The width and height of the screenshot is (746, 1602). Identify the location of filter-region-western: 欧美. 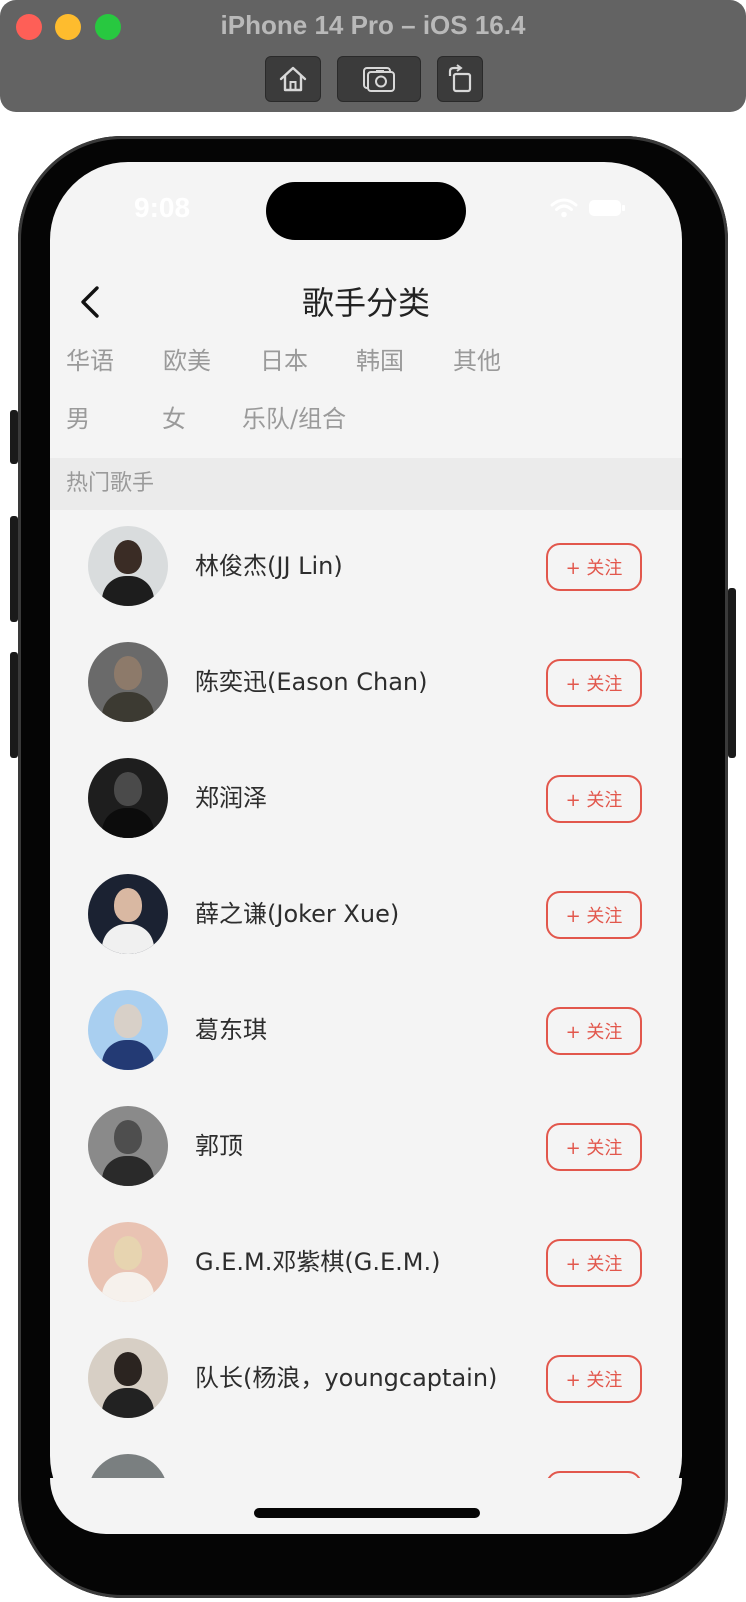
(211, 361).